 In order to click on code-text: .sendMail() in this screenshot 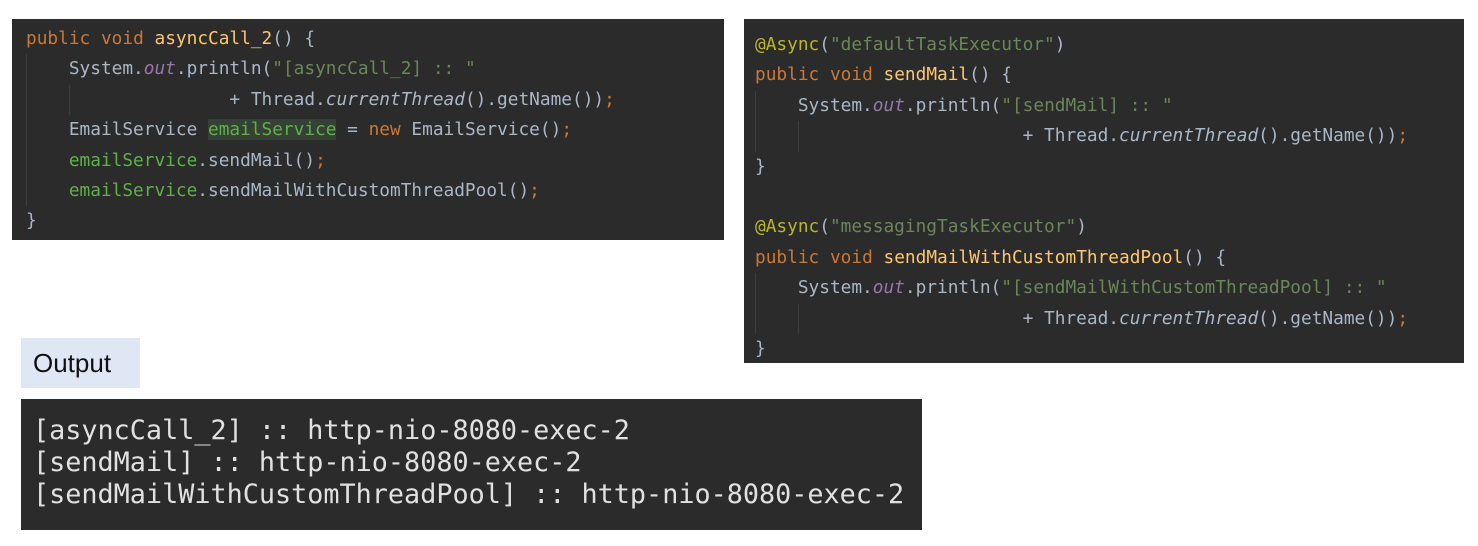, I will do `click(256, 160)`.